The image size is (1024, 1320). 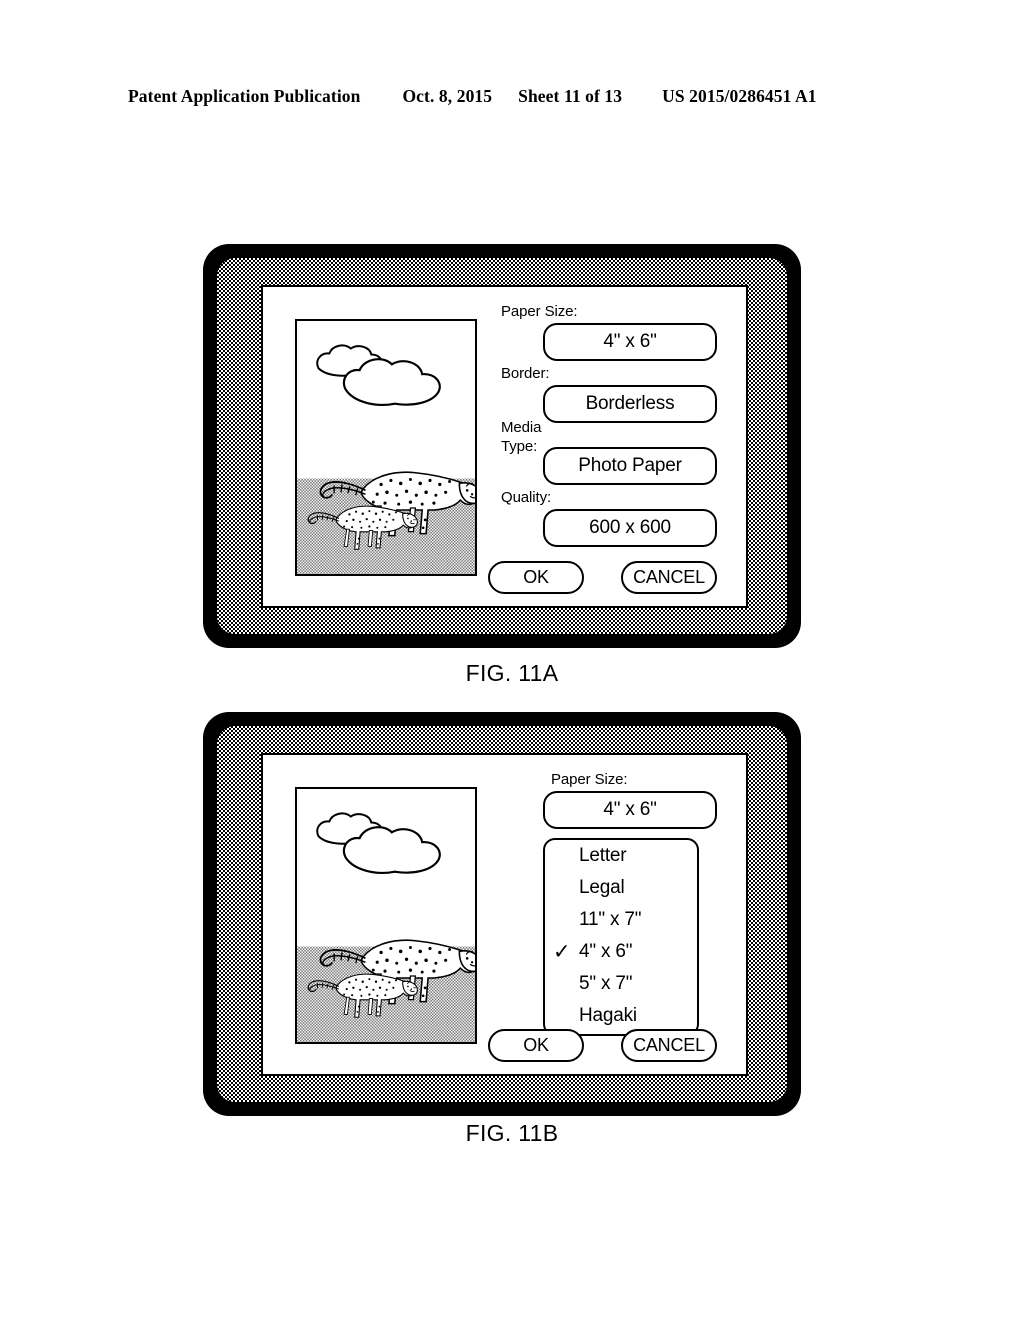 What do you see at coordinates (244, 96) in the screenshot?
I see `publication-label: Patent Application Publication` at bounding box center [244, 96].